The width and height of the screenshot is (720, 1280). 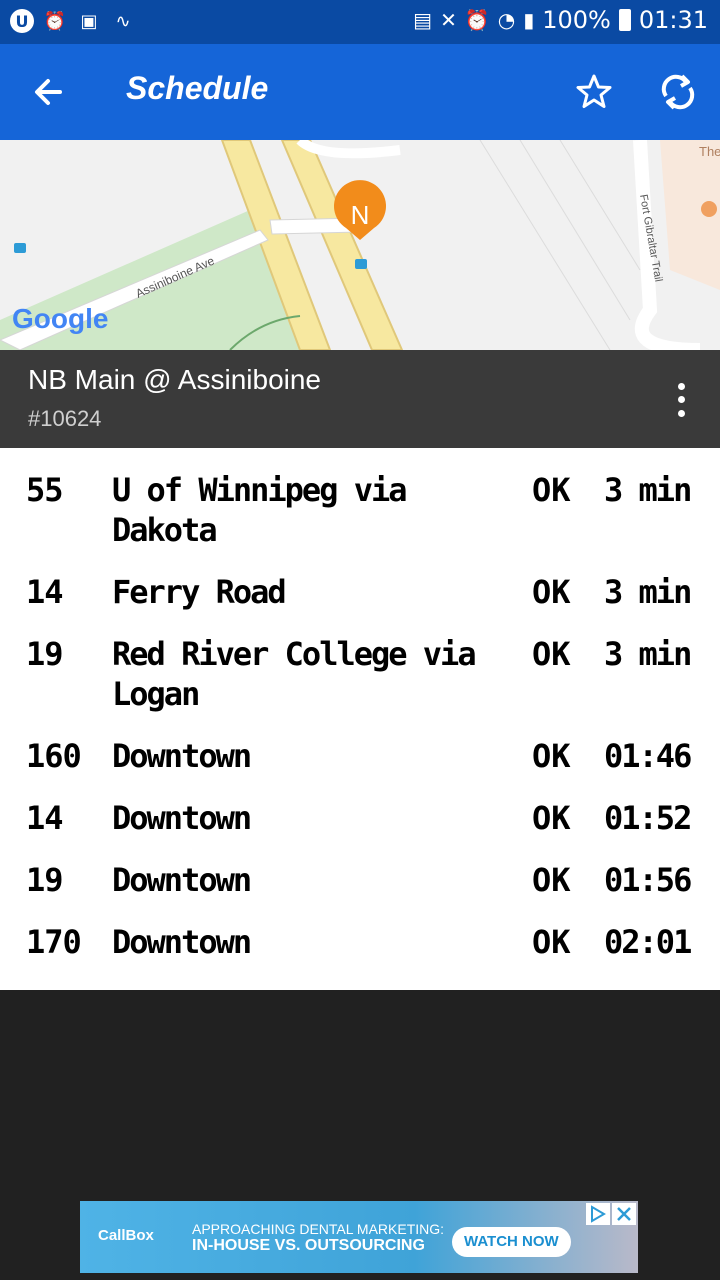 What do you see at coordinates (648, 756) in the screenshot?
I see `arrival-time: 01:46` at bounding box center [648, 756].